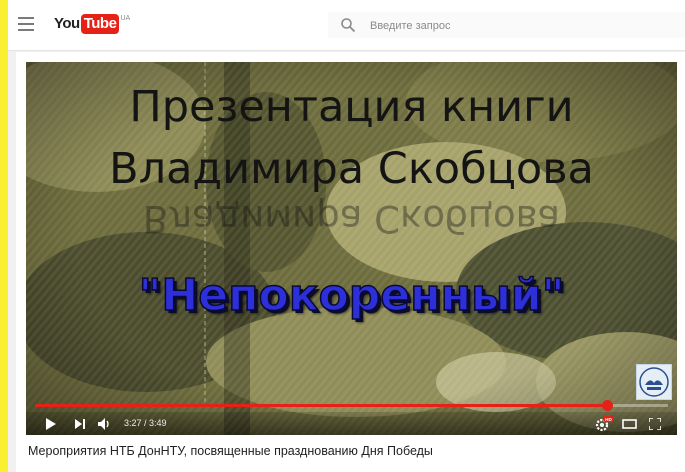  What do you see at coordinates (67, 23) in the screenshot?
I see `logo-you-text: You` at bounding box center [67, 23].